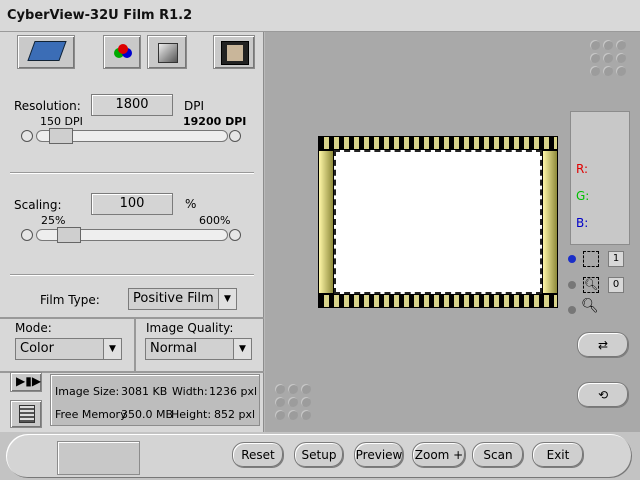  What do you see at coordinates (27, 136) in the screenshot?
I see `resolution-decrease-knob` at bounding box center [27, 136].